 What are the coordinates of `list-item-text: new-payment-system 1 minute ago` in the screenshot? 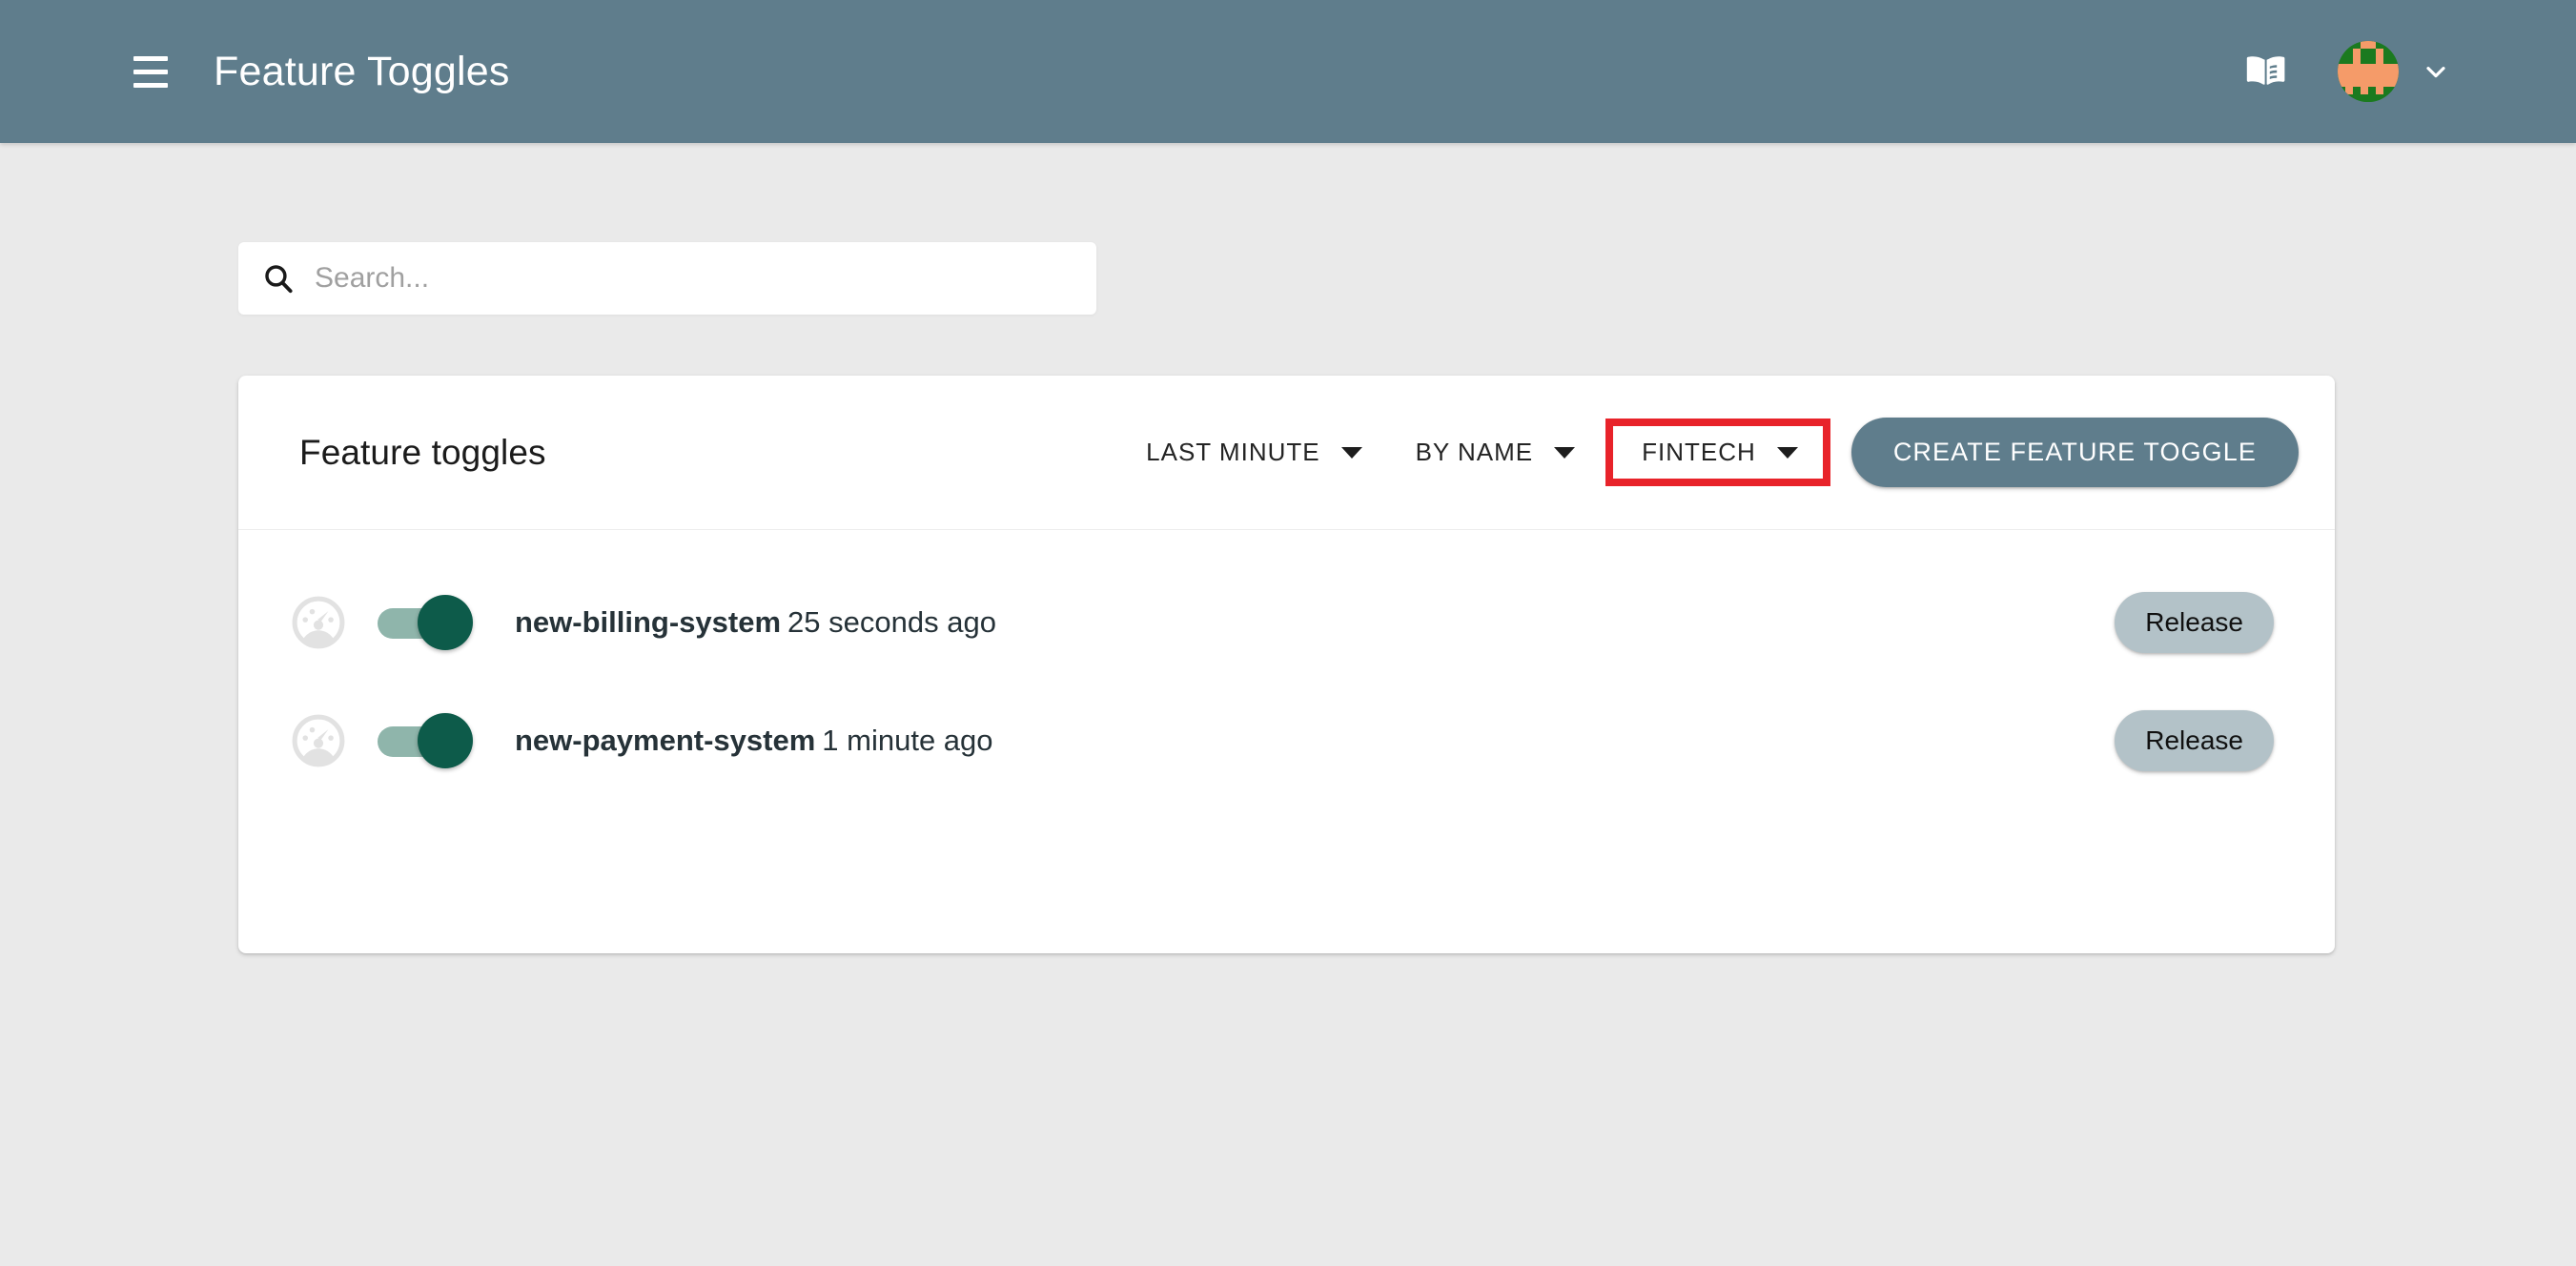 It's located at (754, 741).